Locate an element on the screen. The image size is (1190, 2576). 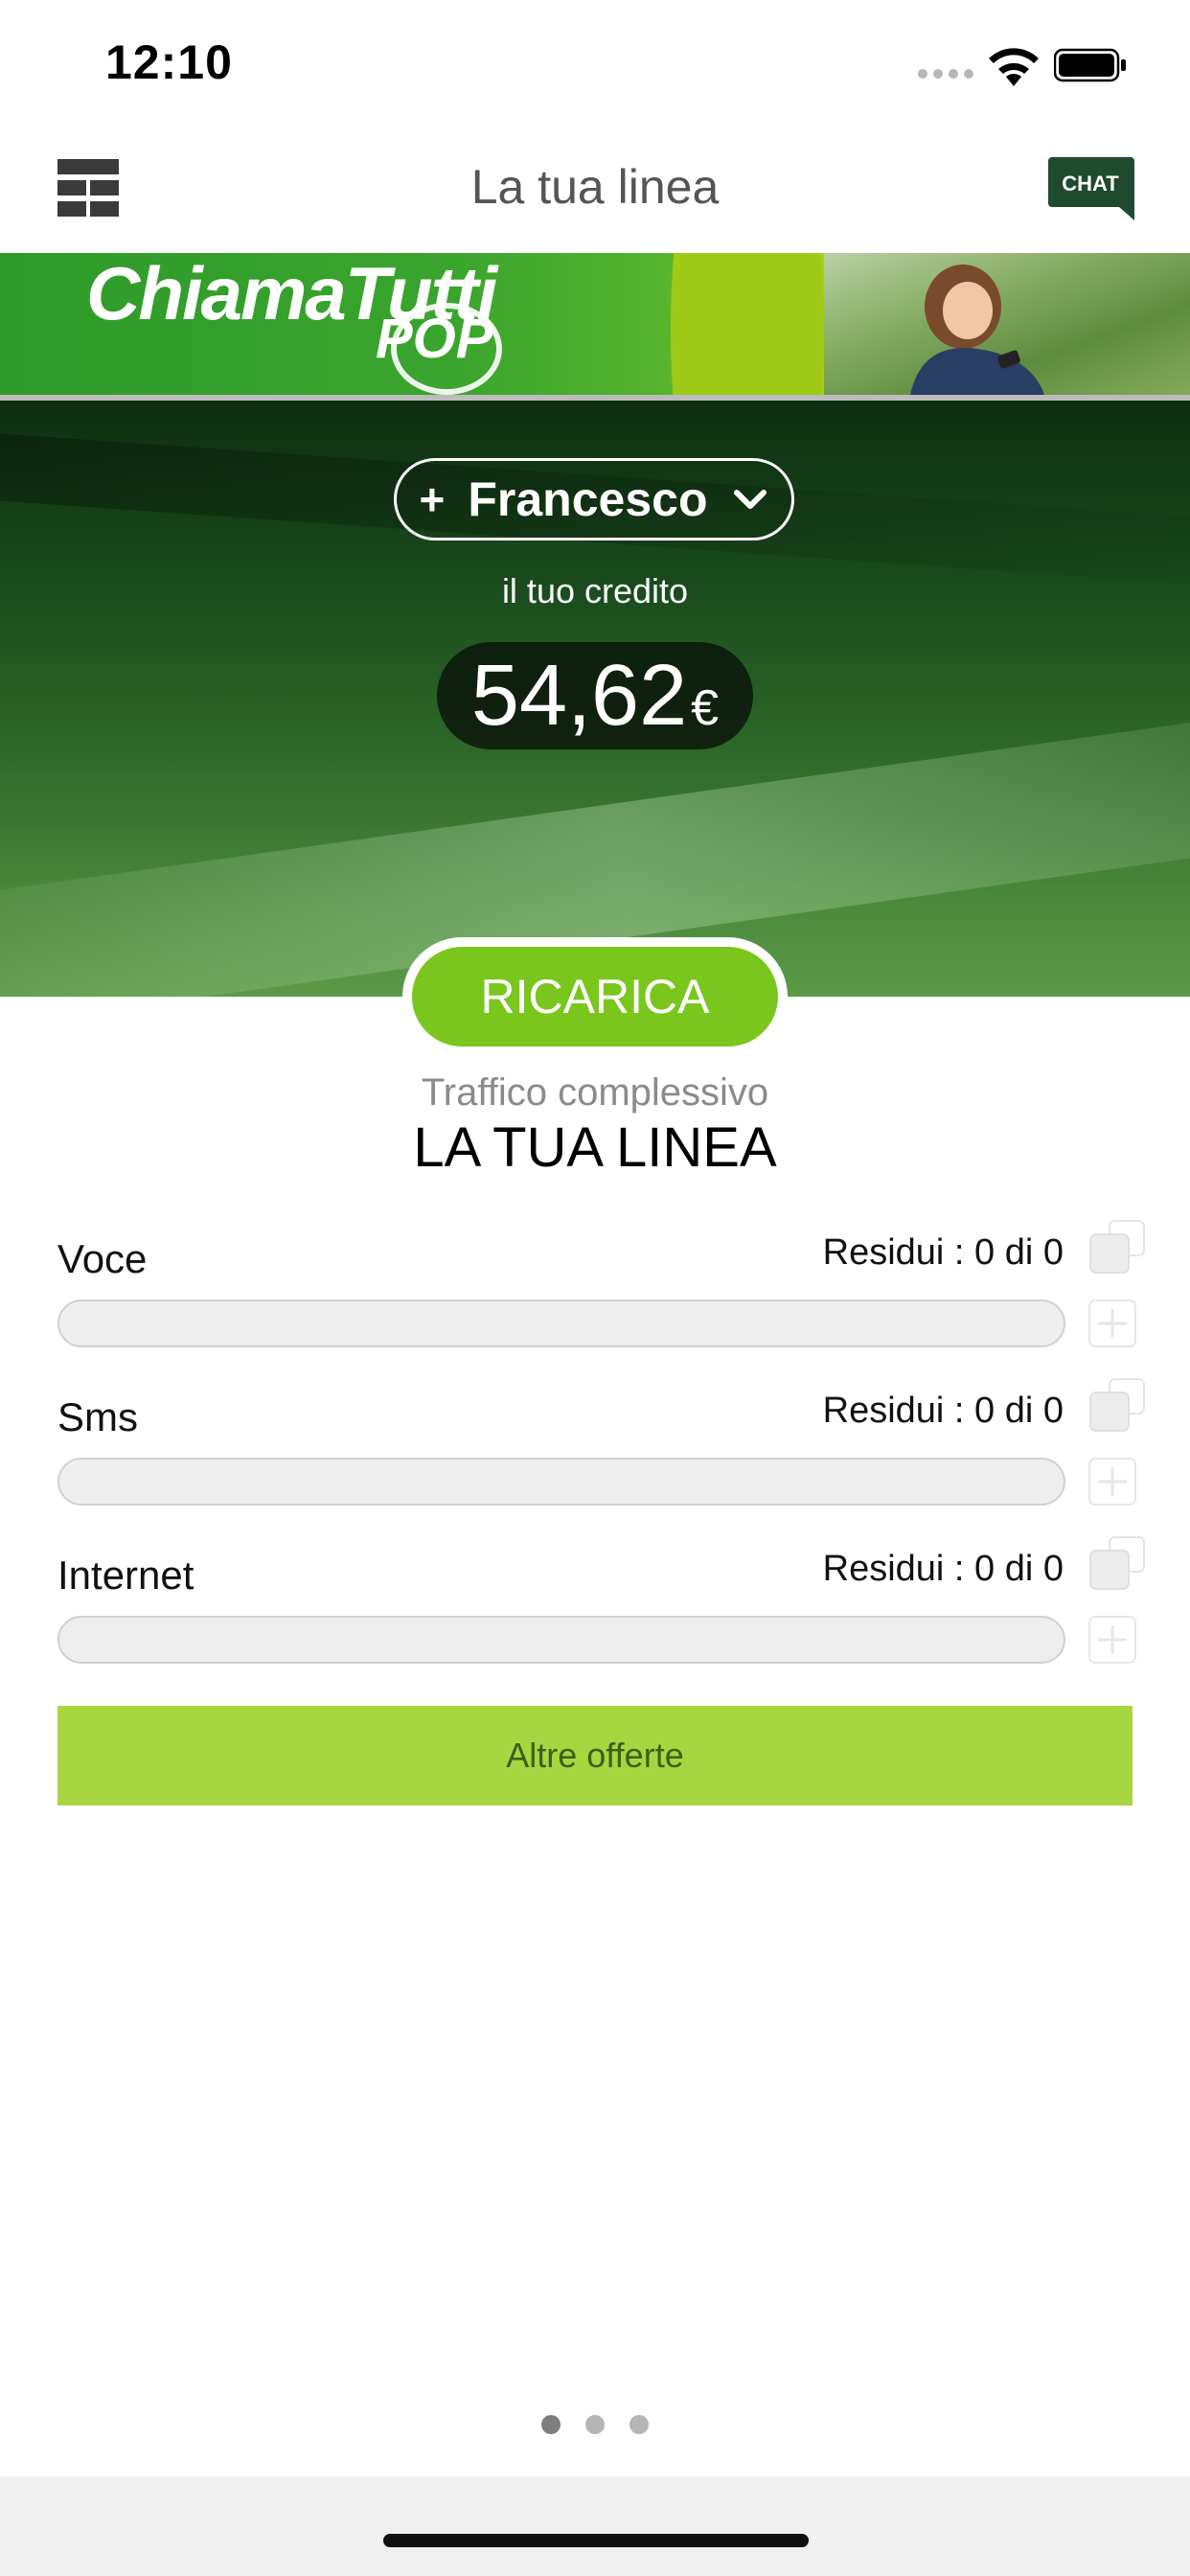
usage-label-internet: Internet is located at coordinates (126, 1575).